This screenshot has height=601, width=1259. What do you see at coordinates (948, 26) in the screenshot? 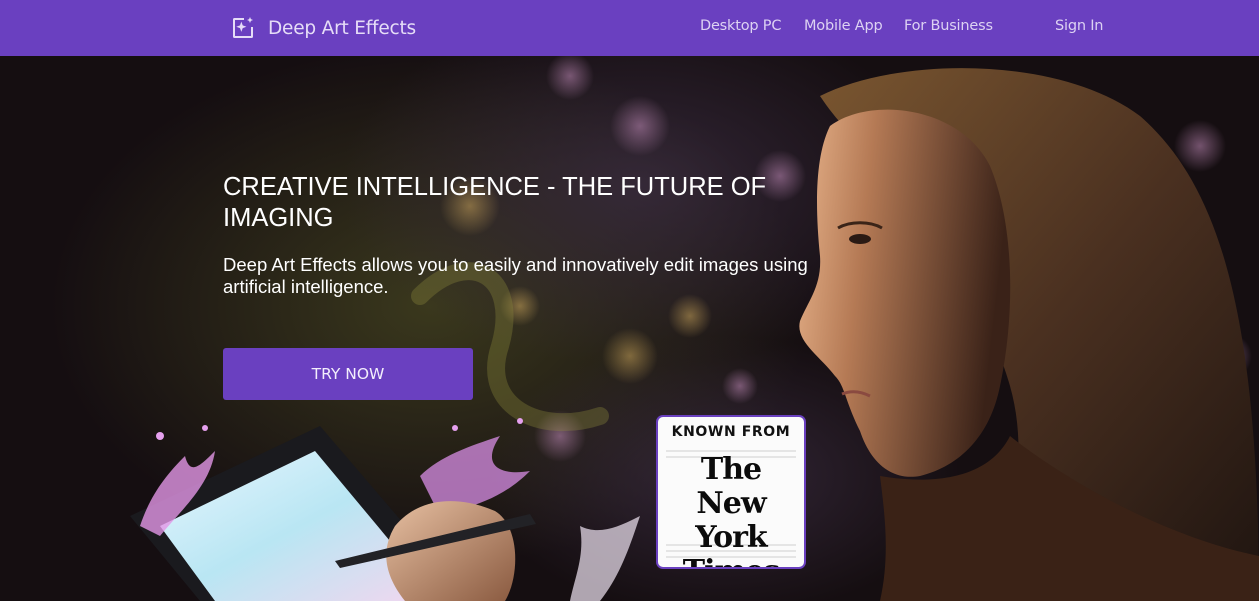
I see `nav-link-for-business: For Business` at bounding box center [948, 26].